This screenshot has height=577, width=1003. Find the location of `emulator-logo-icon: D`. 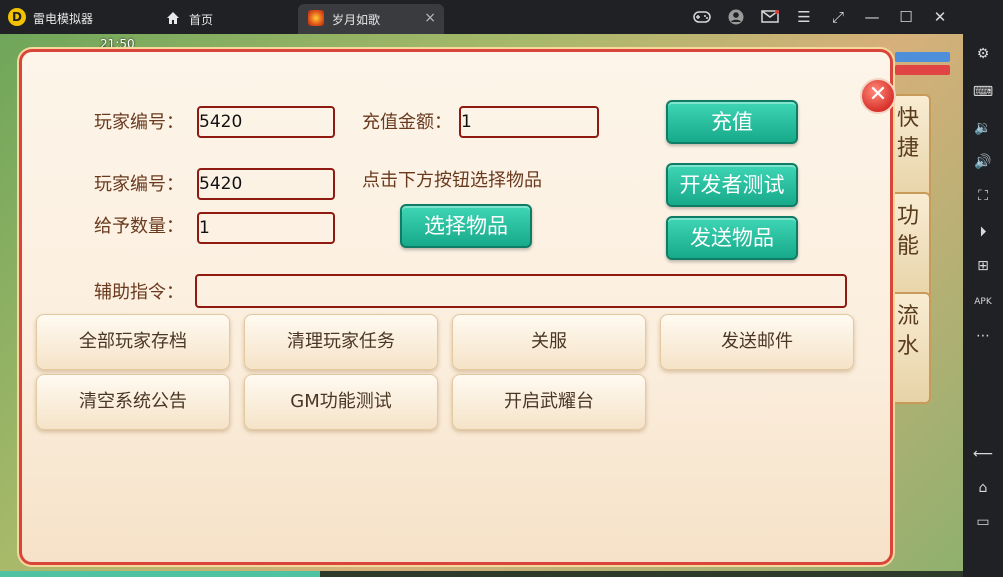

emulator-logo-icon: D is located at coordinates (17, 17).